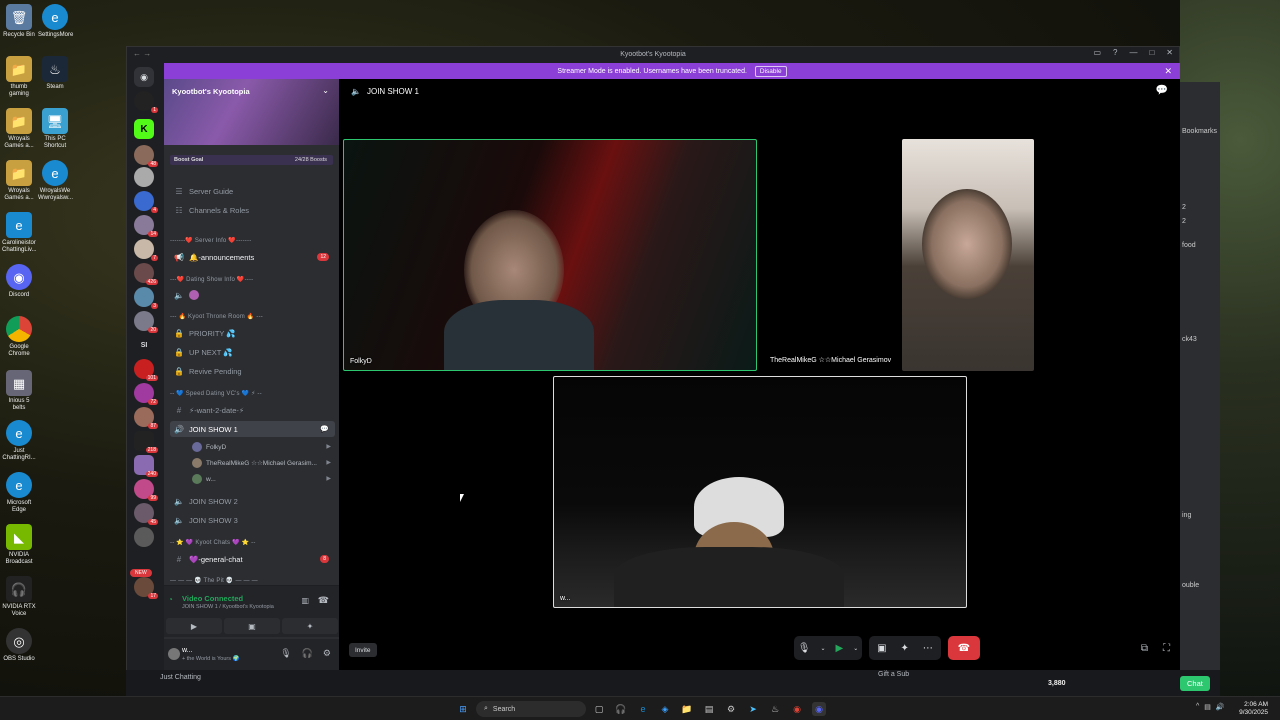  Describe the element at coordinates (323, 600) in the screenshot. I see `disconnect-icon: ☎` at that location.